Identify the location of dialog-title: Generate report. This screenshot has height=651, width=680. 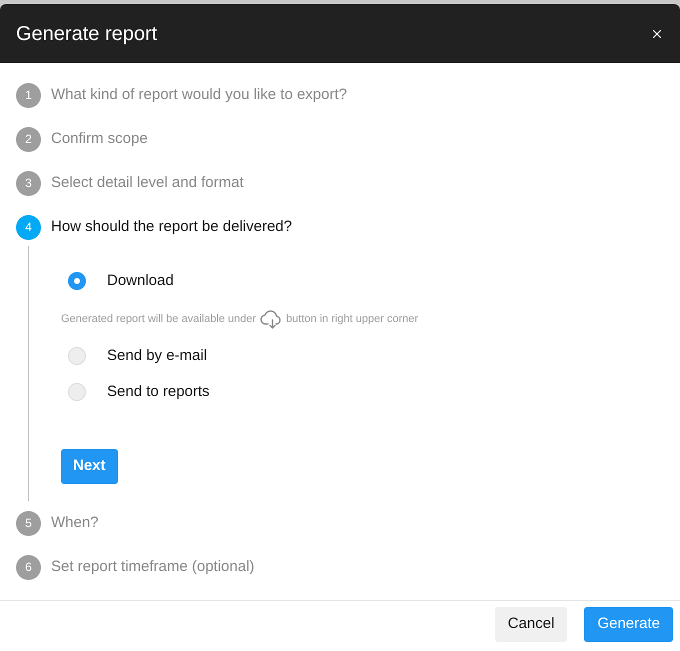
(87, 34).